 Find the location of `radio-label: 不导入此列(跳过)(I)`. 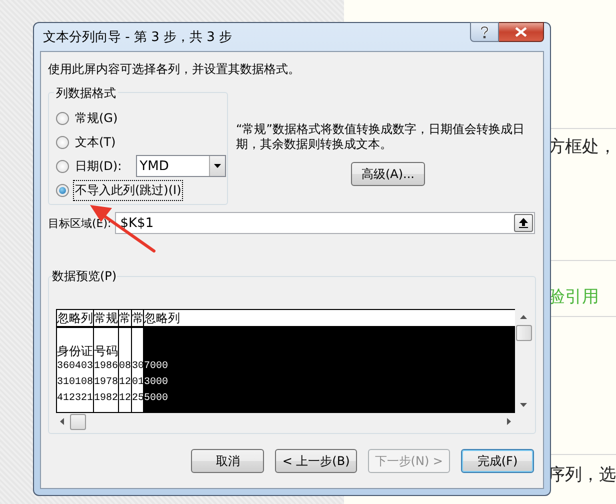

radio-label: 不导入此列(跳过)(I) is located at coordinates (128, 190).